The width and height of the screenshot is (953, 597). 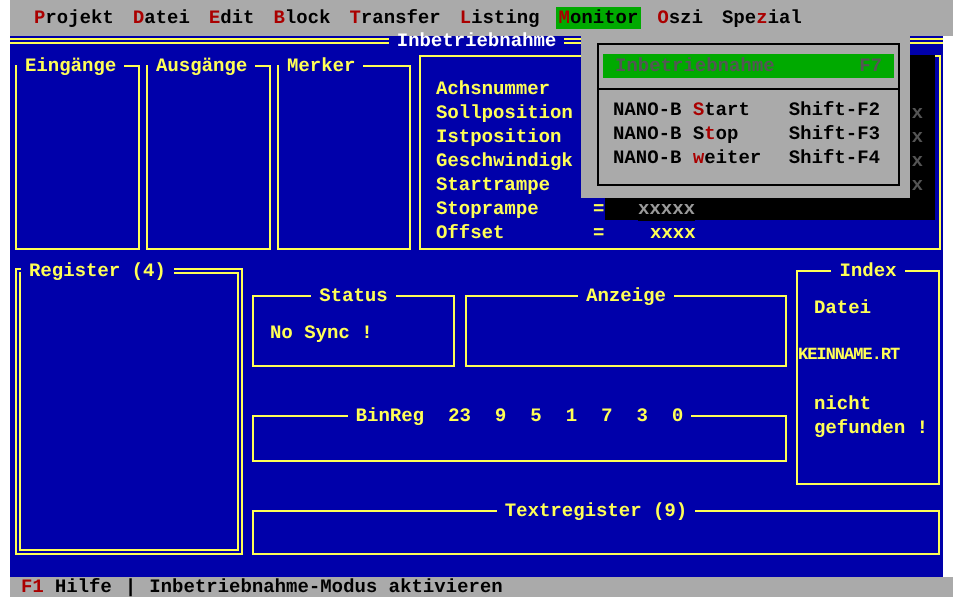 What do you see at coordinates (395, 18) in the screenshot?
I see `menu-item: Transfer` at bounding box center [395, 18].